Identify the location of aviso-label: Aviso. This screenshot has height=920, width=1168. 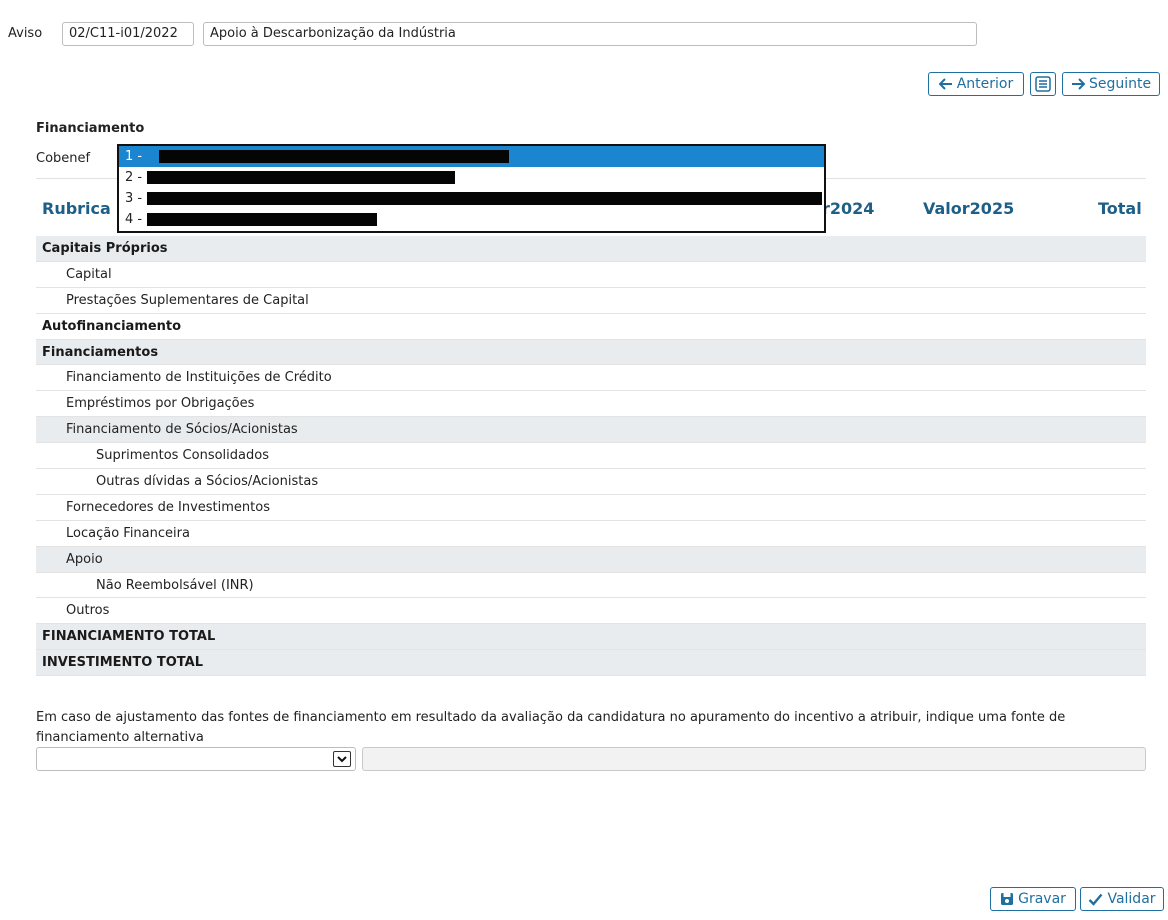
(25, 33).